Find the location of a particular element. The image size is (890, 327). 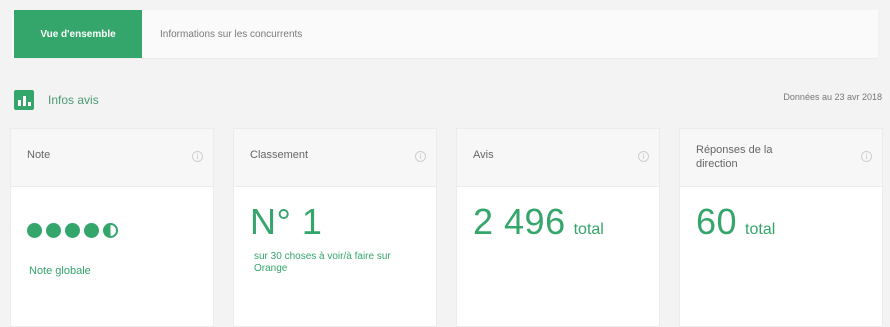

note-card: Note i Note globale is located at coordinates (112, 227).